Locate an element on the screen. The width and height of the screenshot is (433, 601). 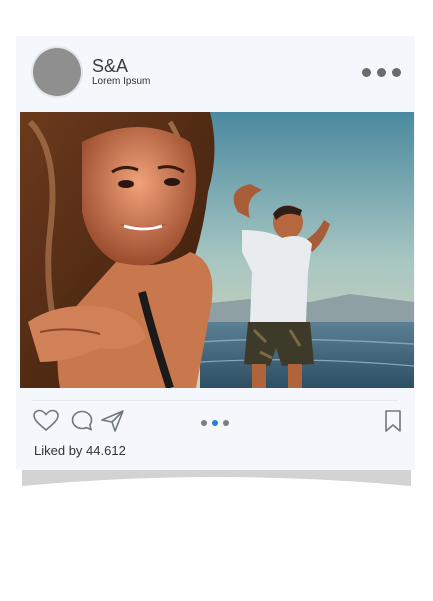
likes-count: Liked by 44.612 is located at coordinates (80, 451).